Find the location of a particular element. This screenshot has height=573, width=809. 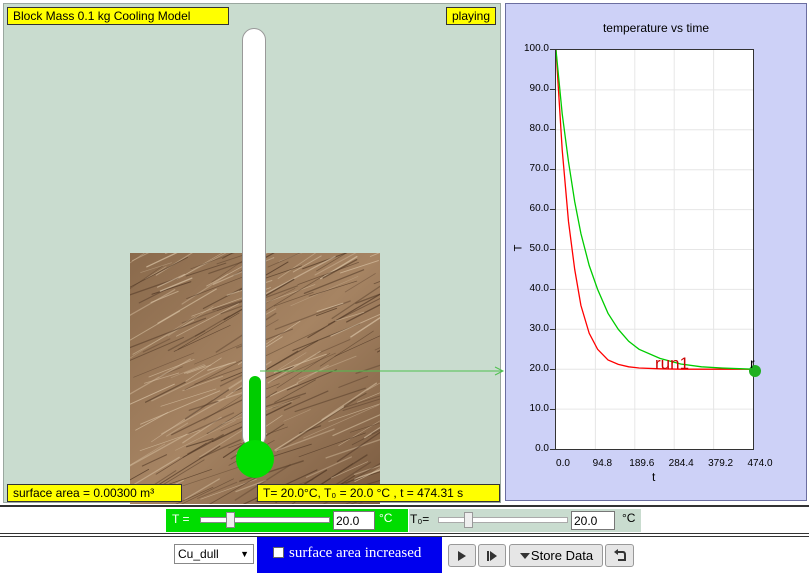

y-tick-label: 70.0 is located at coordinates (539, 168).